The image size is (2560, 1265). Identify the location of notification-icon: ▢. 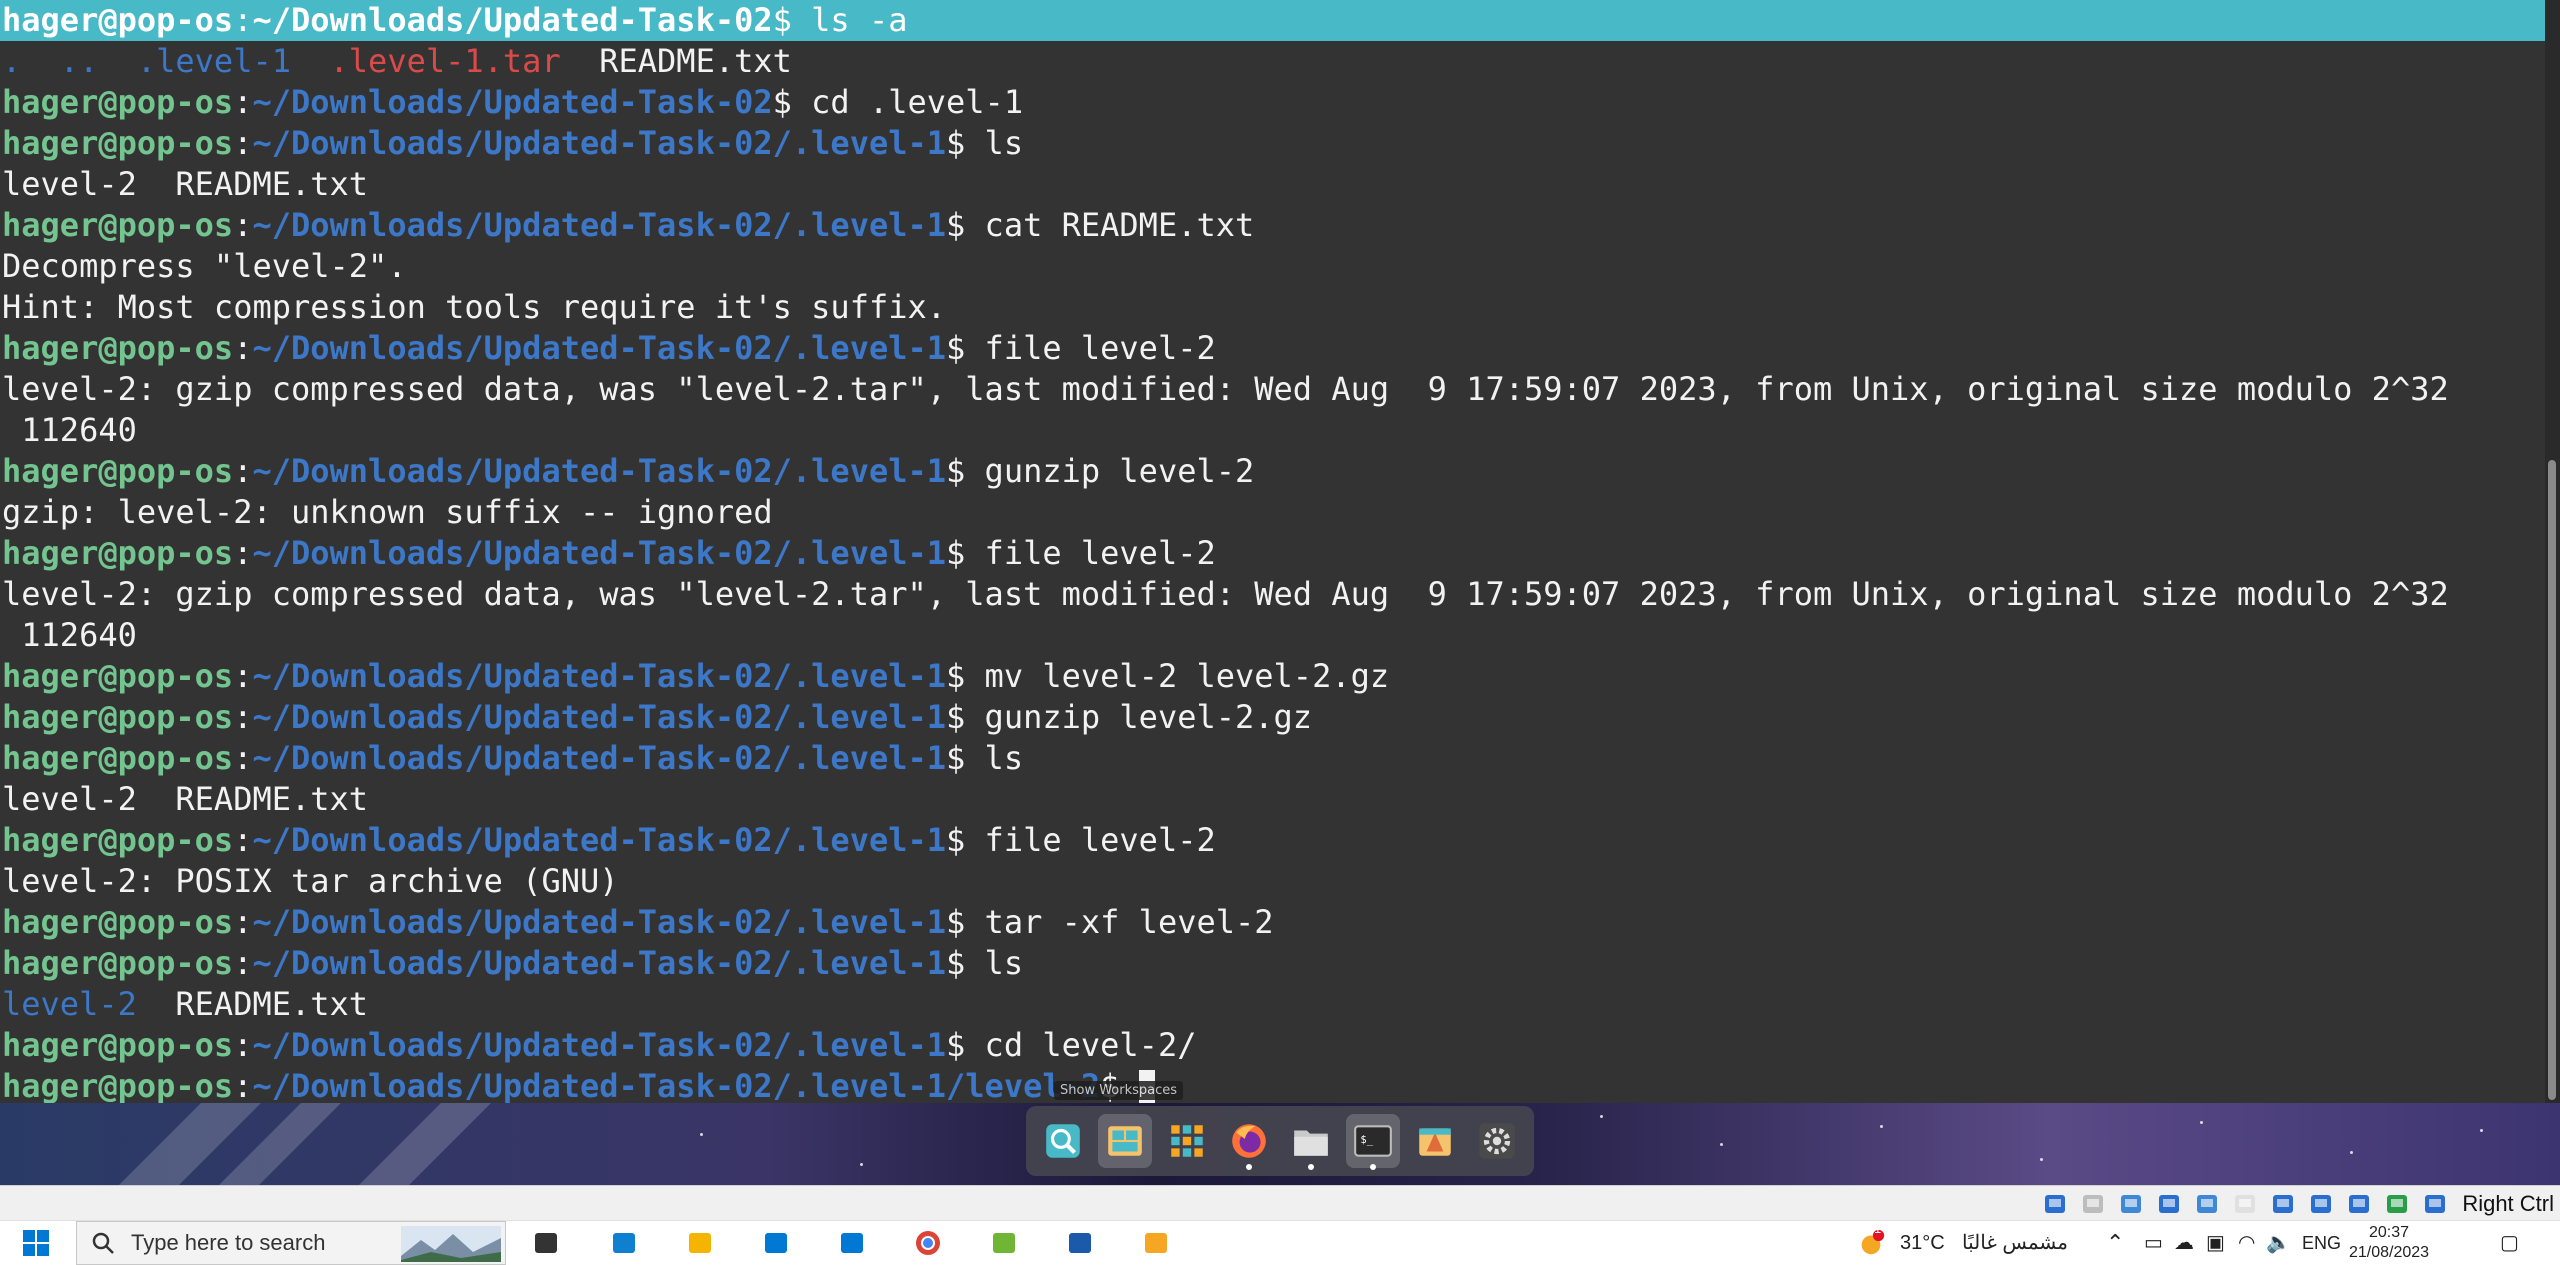
(2509, 1243).